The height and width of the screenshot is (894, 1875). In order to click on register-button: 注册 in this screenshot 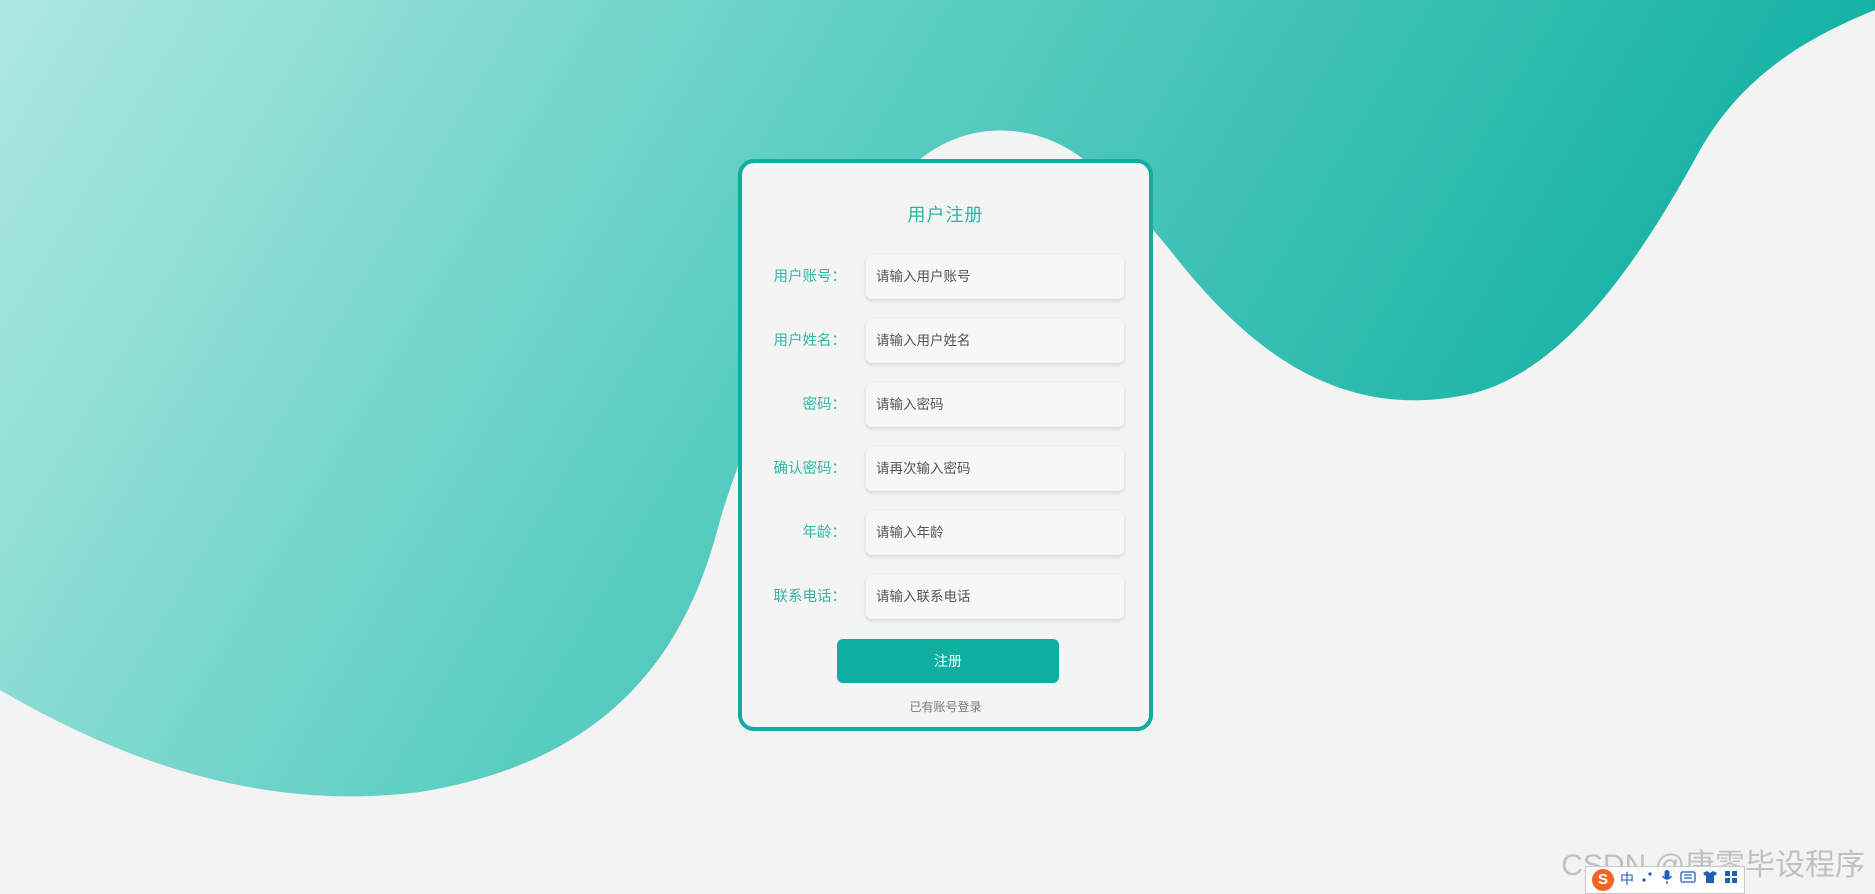, I will do `click(948, 661)`.